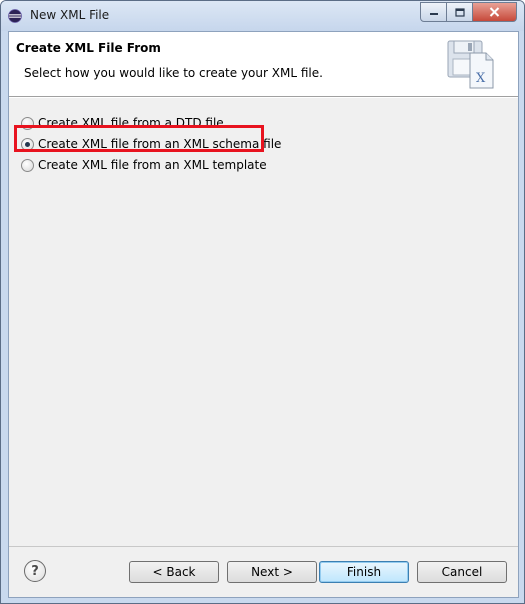  I want to click on cancel-button: Cancel, so click(462, 572).